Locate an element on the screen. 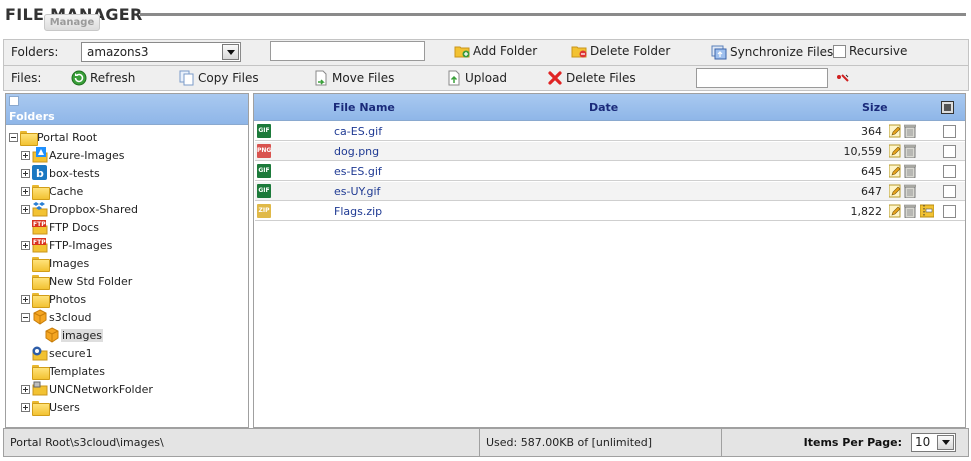  tree-item-images: Images is located at coordinates (55, 263).